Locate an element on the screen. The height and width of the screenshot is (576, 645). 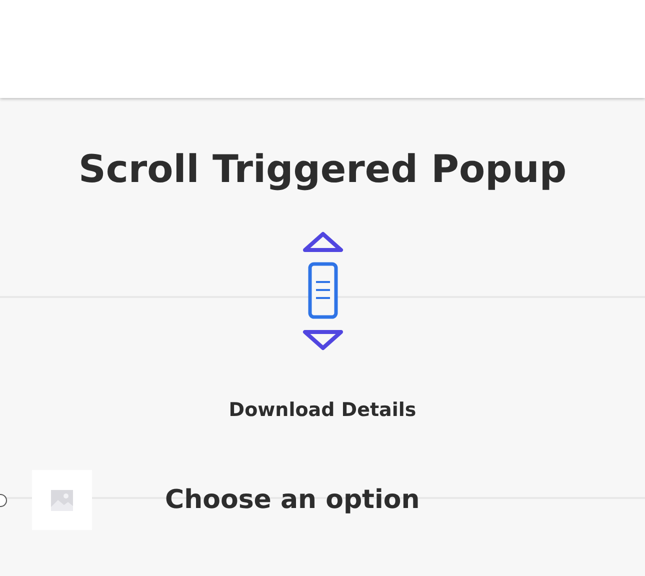
page-title: Scroll Triggered Popup is located at coordinates (322, 169).